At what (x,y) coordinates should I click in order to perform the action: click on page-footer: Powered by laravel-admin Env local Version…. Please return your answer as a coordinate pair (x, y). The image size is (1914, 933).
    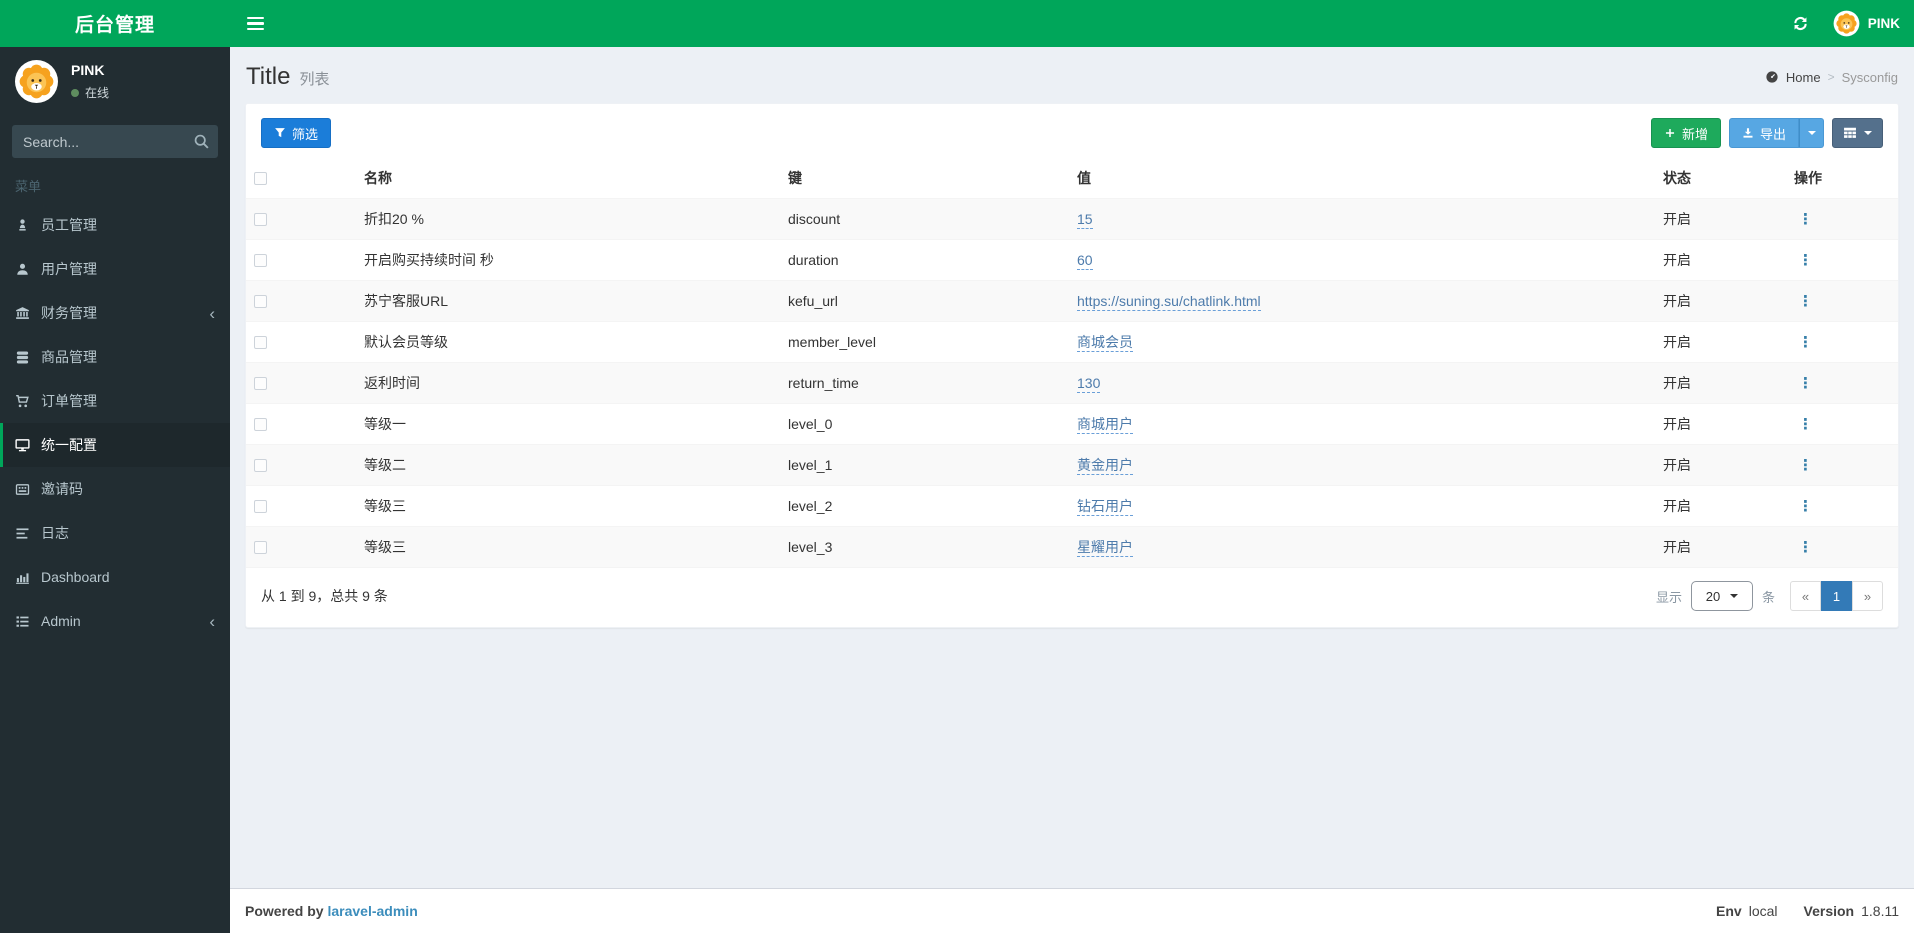
    Looking at the image, I should click on (1072, 910).